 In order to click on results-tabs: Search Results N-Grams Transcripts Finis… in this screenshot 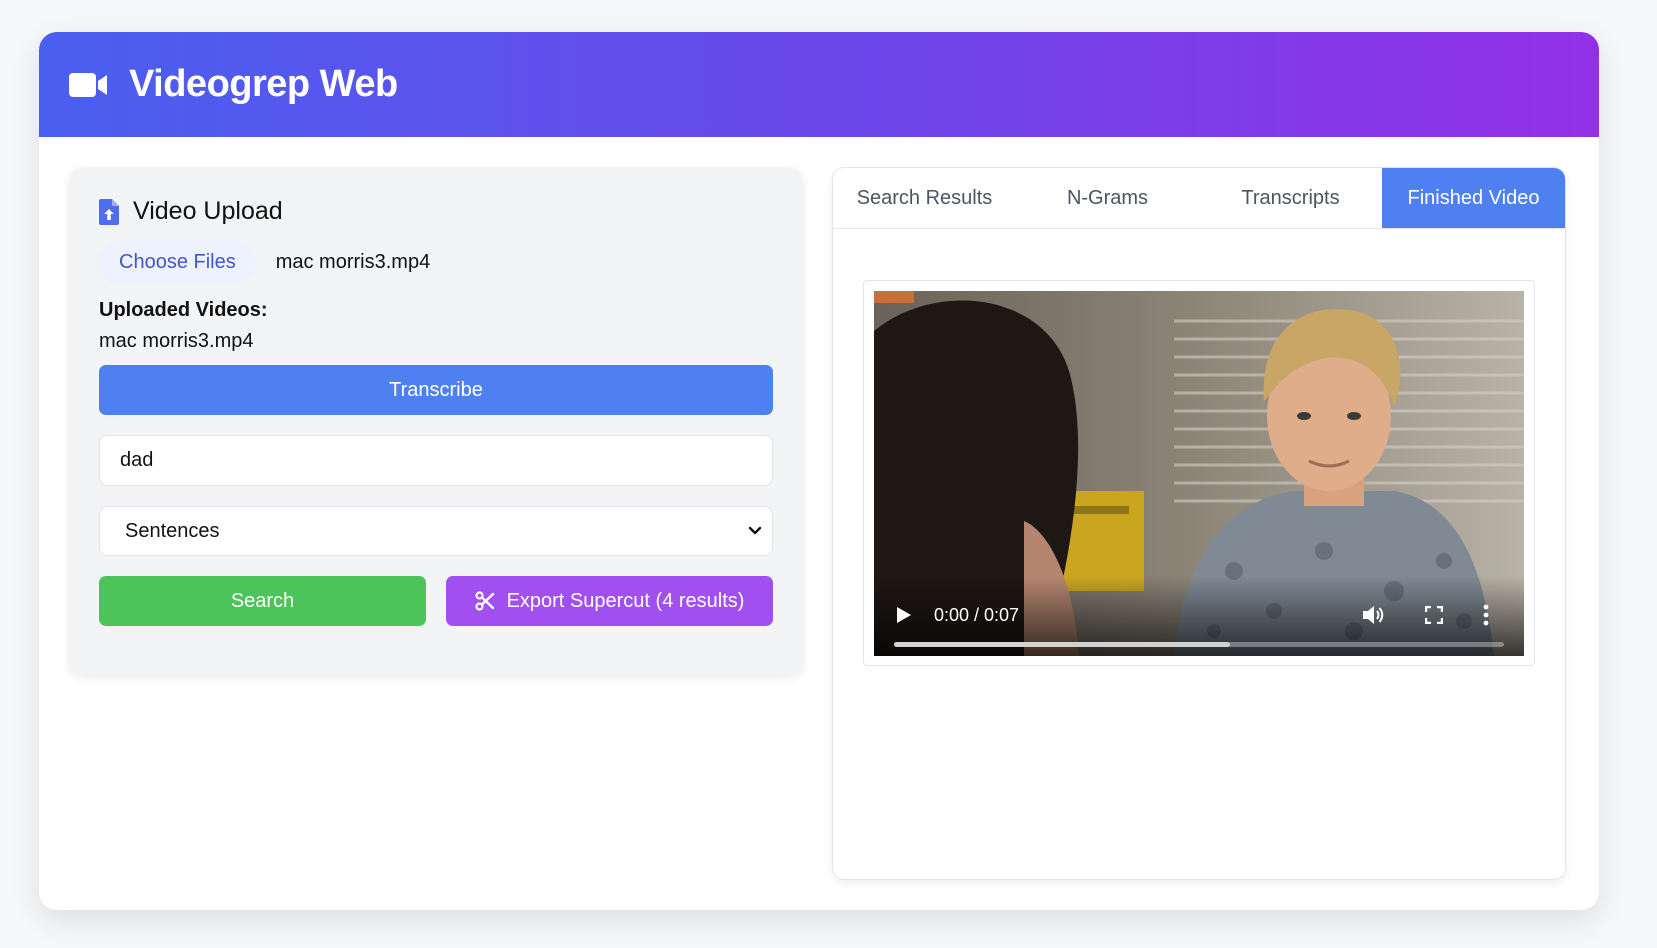, I will do `click(1199, 198)`.